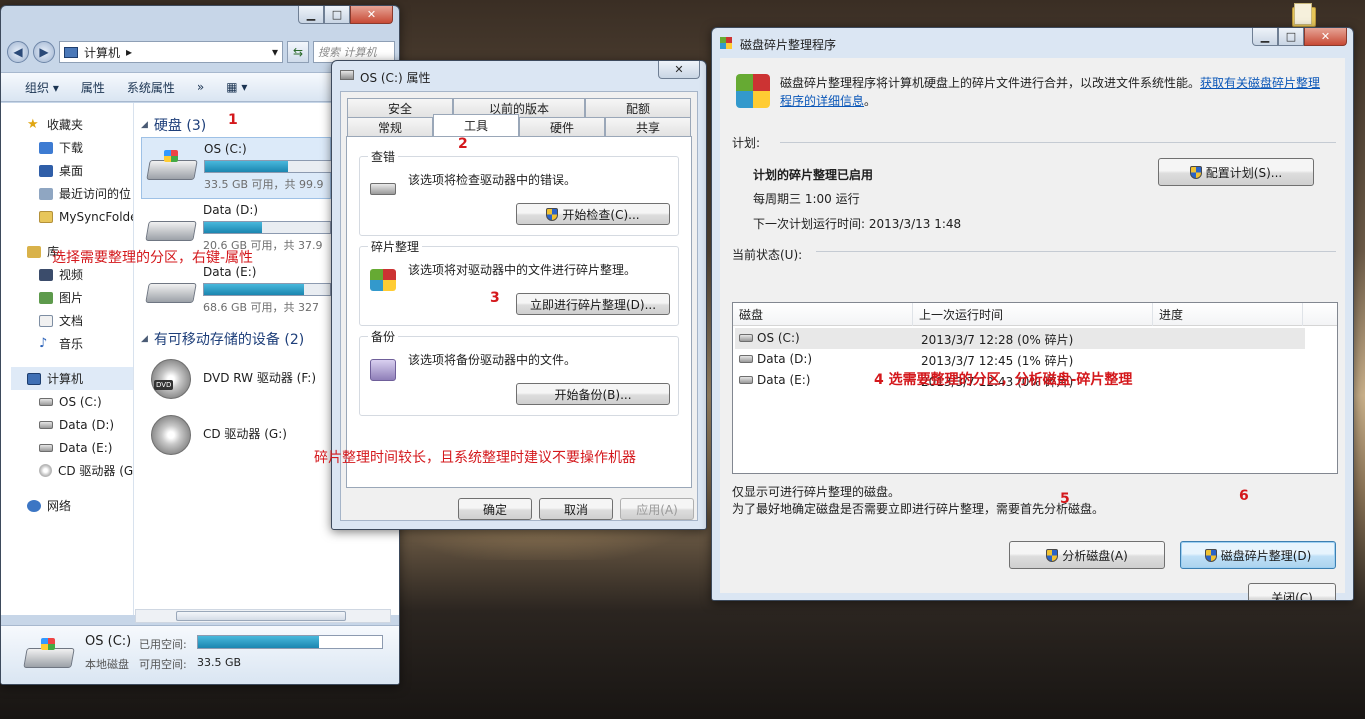  What do you see at coordinates (657, 509) in the screenshot?
I see `apply-button: 应用(A)` at bounding box center [657, 509].